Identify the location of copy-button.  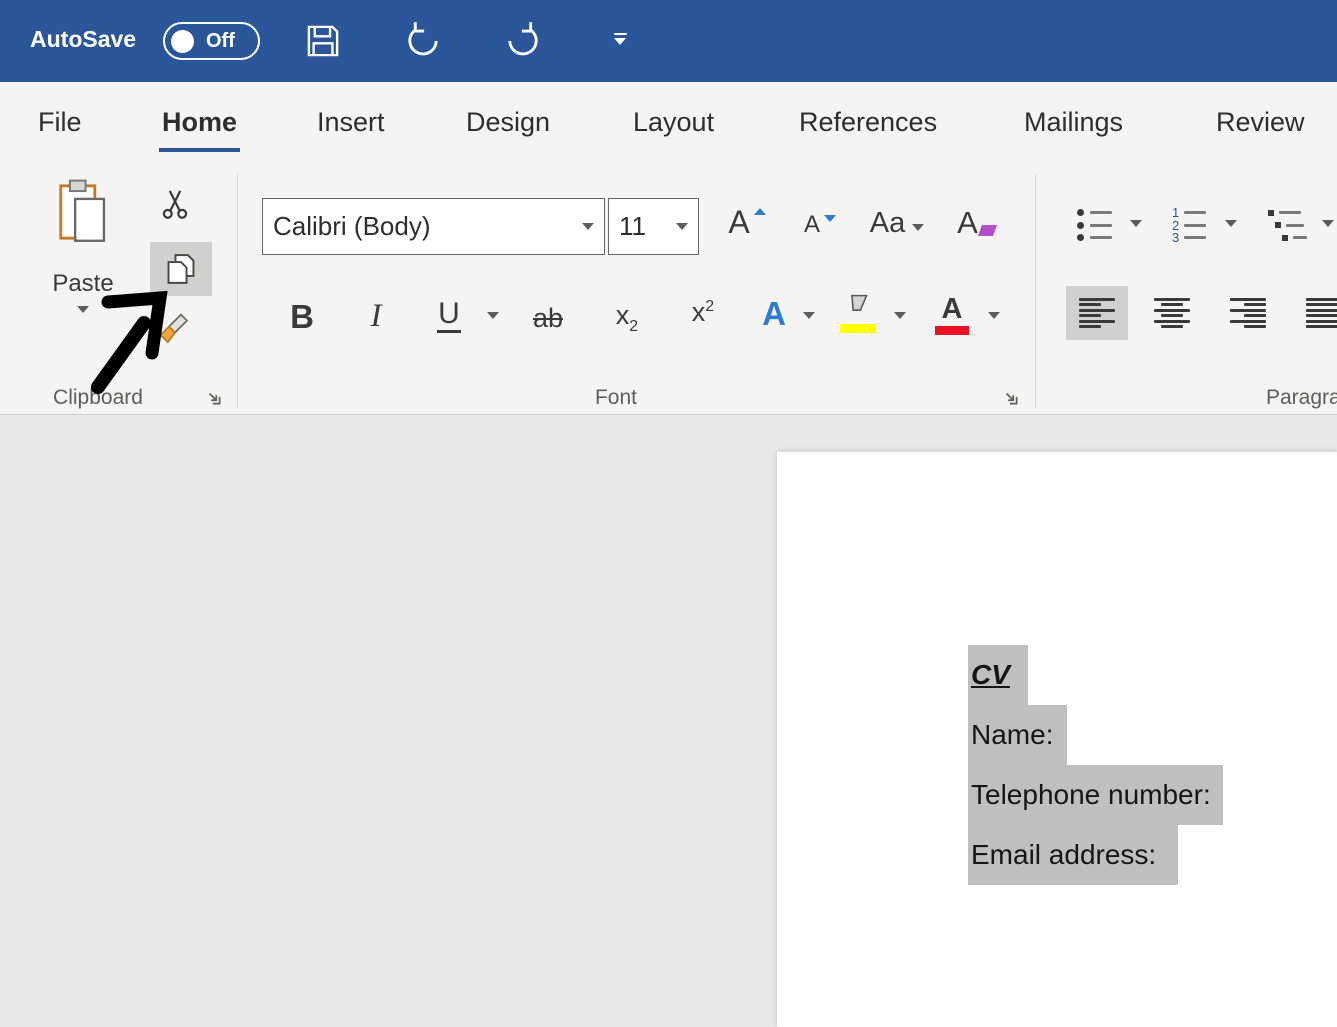
(181, 269).